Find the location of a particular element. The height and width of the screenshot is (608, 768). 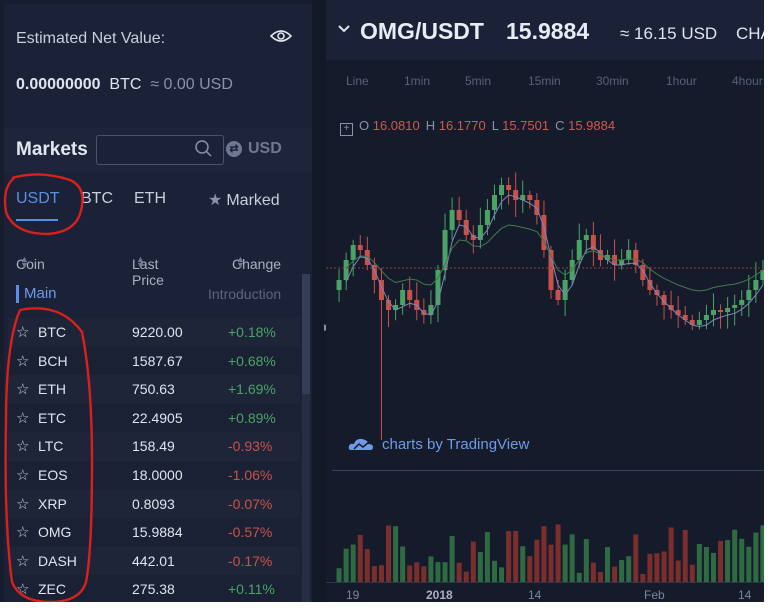

swap-icon: ⇄ is located at coordinates (234, 149).